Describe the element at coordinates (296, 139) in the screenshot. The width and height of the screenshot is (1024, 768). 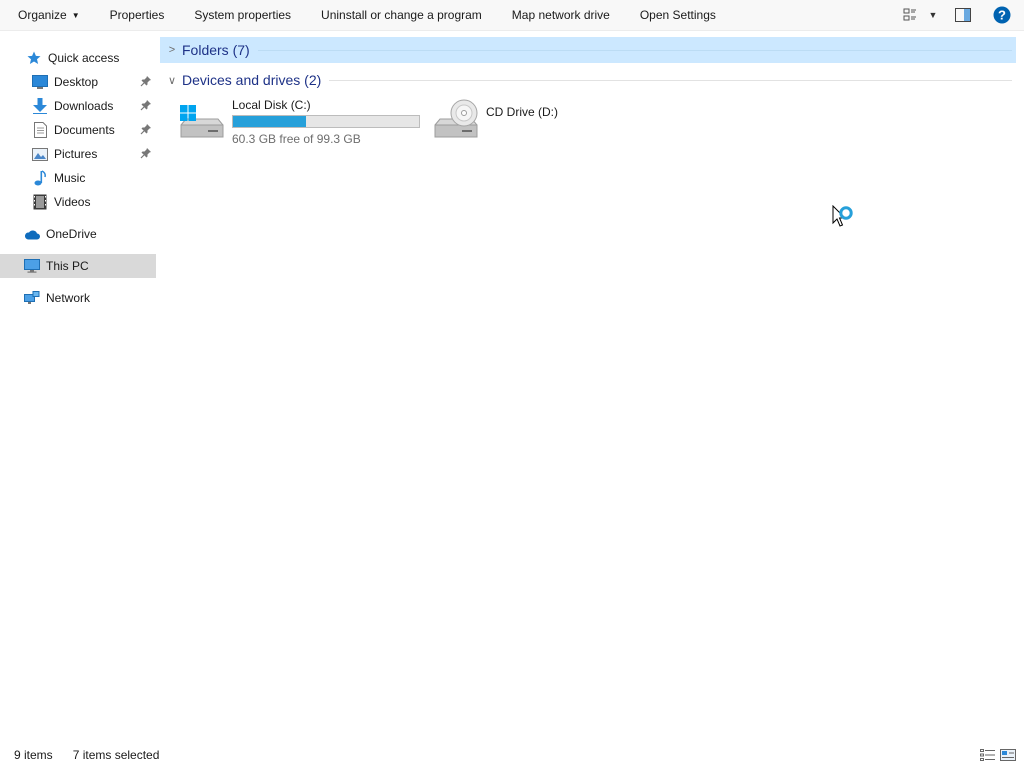
I see `drive-free-space: 60.3 GB free of 99.3 GB` at that location.